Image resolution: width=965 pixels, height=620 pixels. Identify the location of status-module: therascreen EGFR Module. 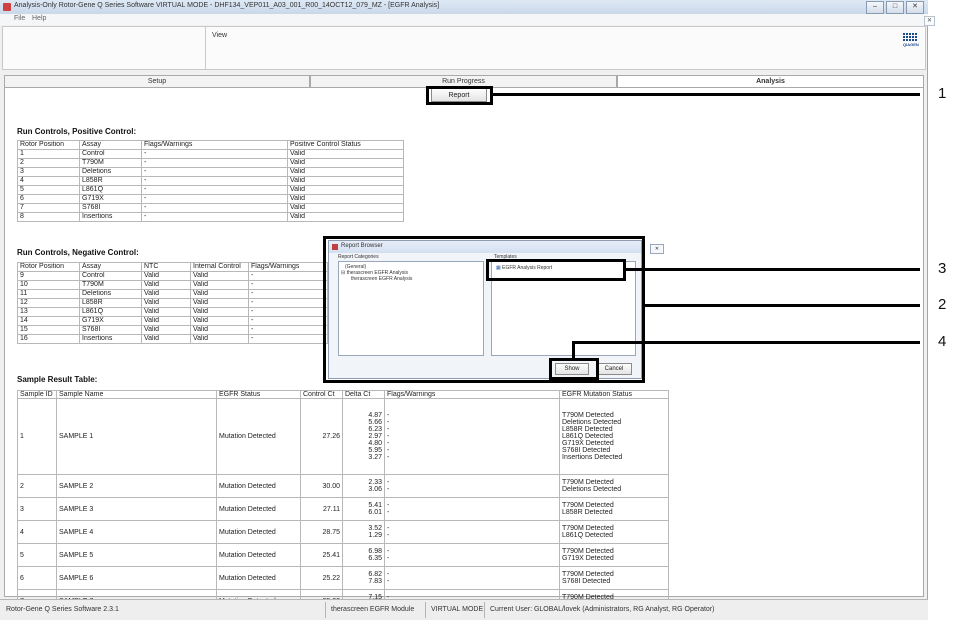
(373, 609).